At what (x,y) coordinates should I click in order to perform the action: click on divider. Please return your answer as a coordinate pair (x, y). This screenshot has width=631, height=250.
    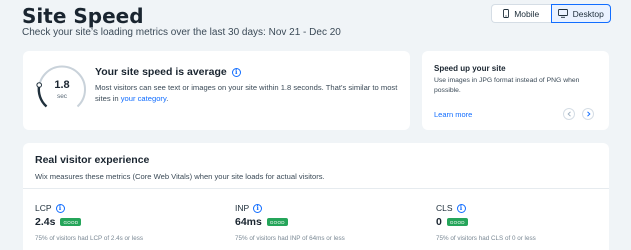
    Looking at the image, I should click on (316, 188).